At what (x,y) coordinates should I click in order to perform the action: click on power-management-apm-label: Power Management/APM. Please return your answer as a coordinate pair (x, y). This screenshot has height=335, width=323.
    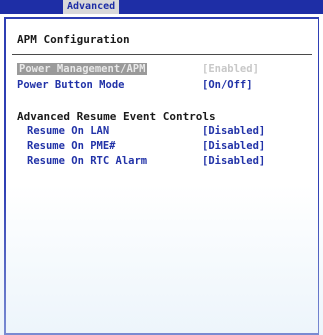
    Looking at the image, I should click on (82, 69).